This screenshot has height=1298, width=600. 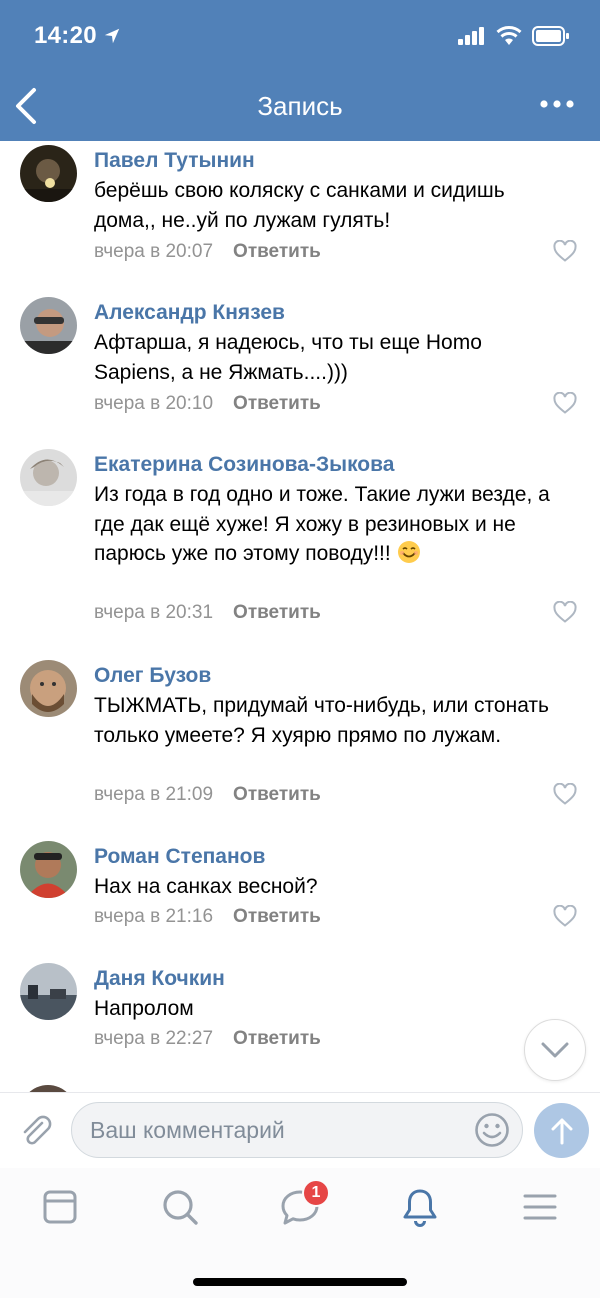 I want to click on comment-time: вчера в 20:31, so click(x=154, y=612).